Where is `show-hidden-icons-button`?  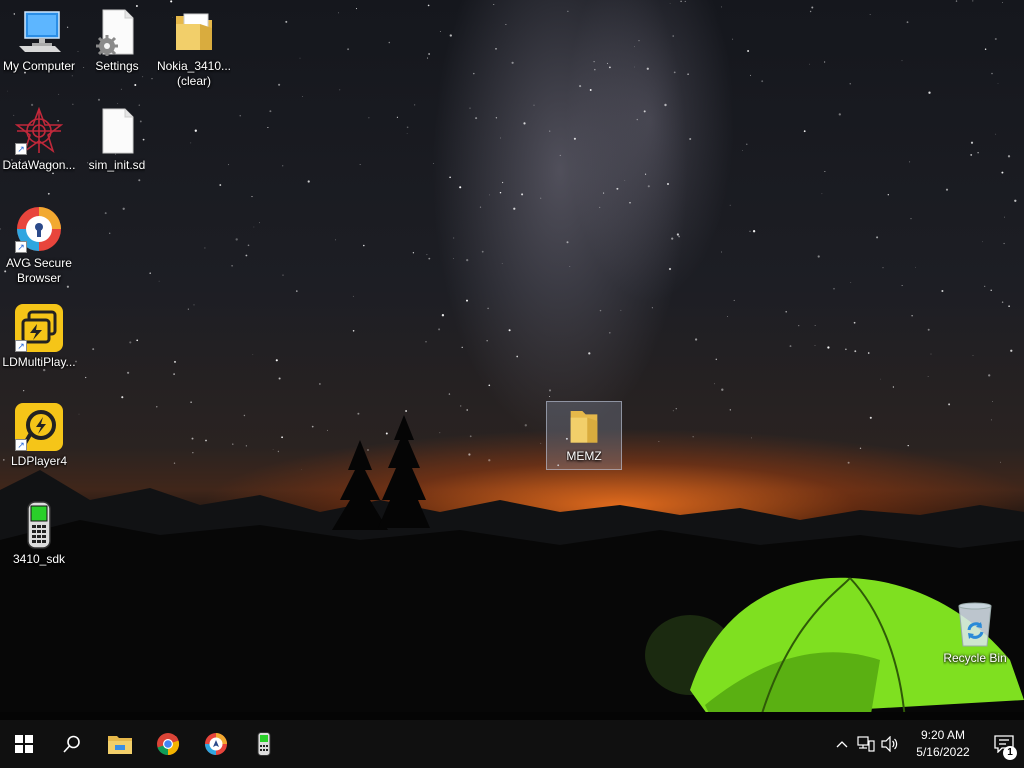 show-hidden-icons-button is located at coordinates (842, 744).